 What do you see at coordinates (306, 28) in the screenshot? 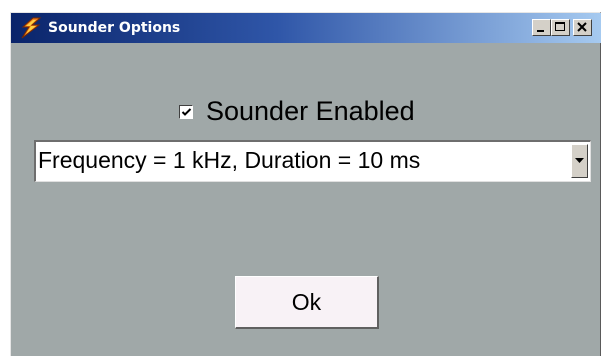
I see `title-bar: Sounder Options` at bounding box center [306, 28].